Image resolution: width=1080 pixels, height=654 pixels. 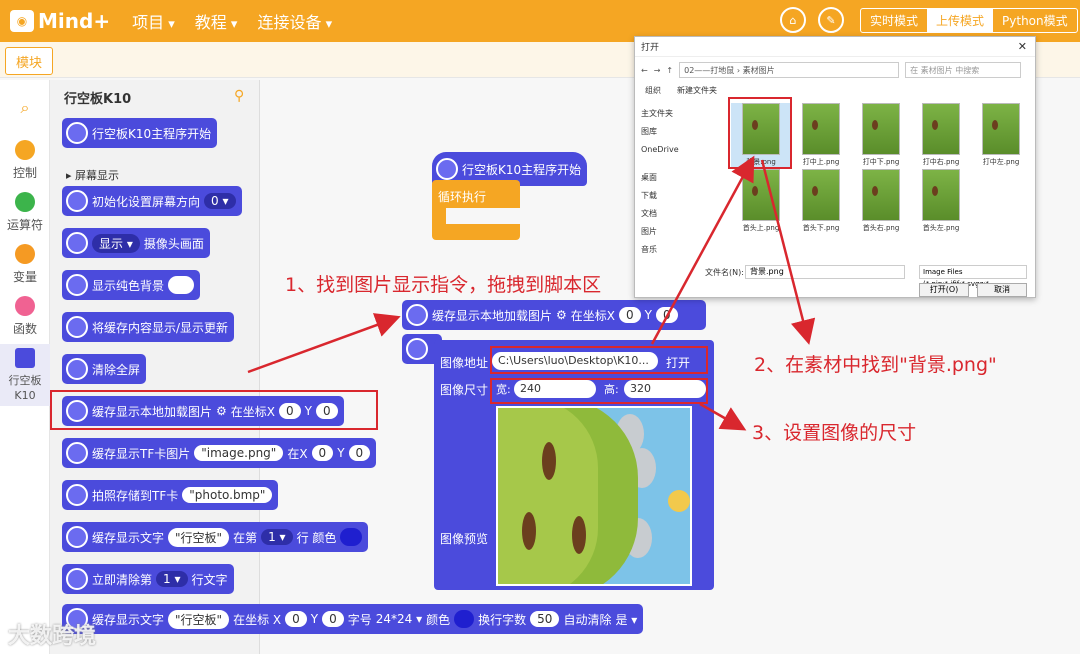 What do you see at coordinates (834, 433) in the screenshot?
I see `annotation-step3: 3、设置图像的尺寸` at bounding box center [834, 433].